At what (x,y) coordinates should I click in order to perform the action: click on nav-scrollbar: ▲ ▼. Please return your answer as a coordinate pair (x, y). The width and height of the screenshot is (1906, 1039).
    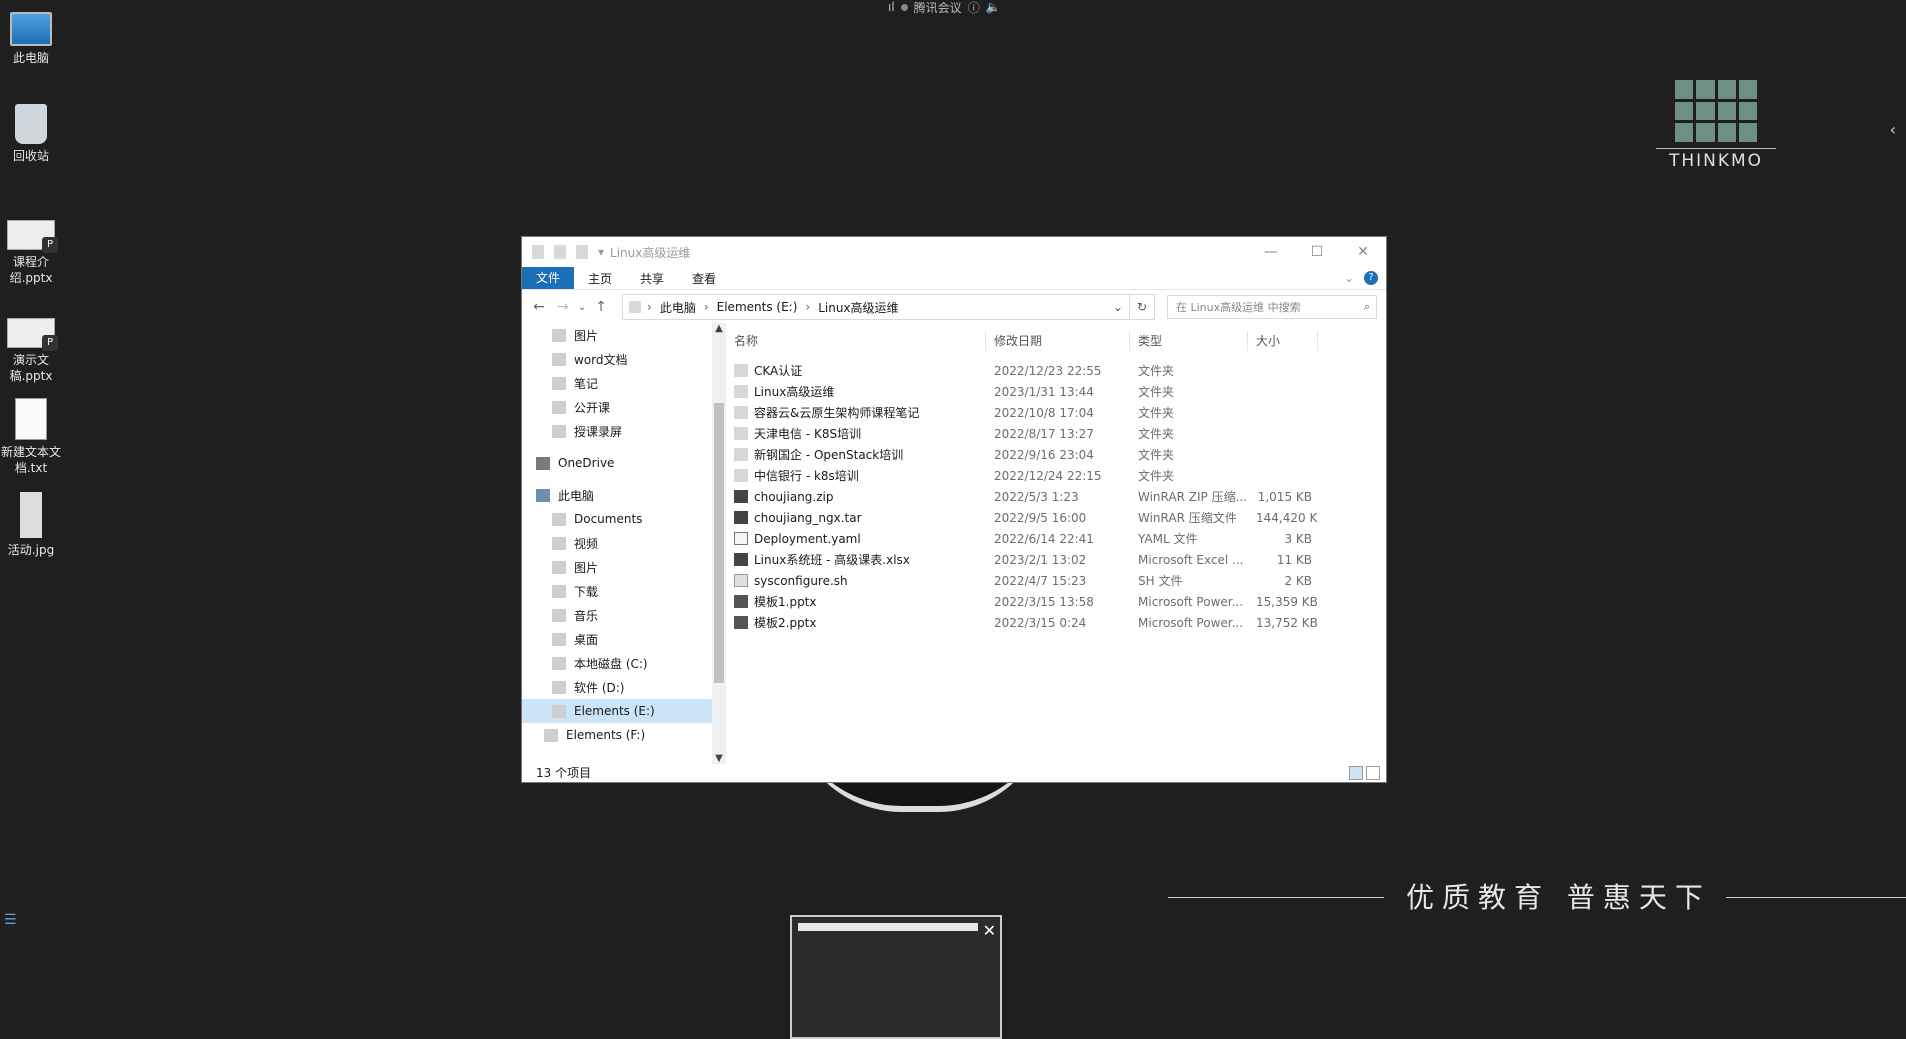
    Looking at the image, I should click on (719, 543).